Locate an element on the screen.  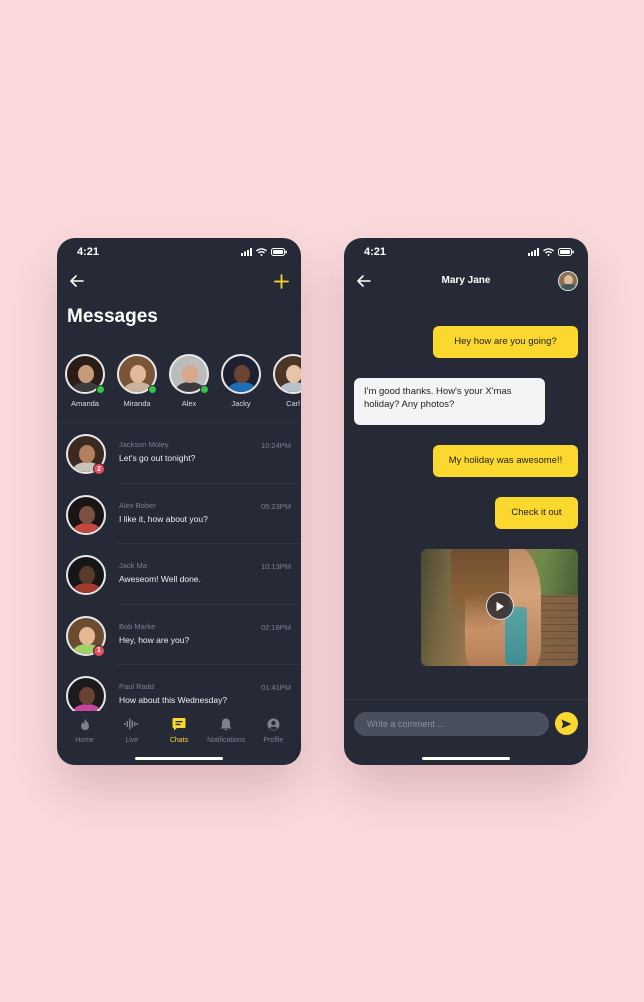
chat-row: 1 Bob Marke Hey, how are you? 02:18PM is located at coordinates (179, 635).